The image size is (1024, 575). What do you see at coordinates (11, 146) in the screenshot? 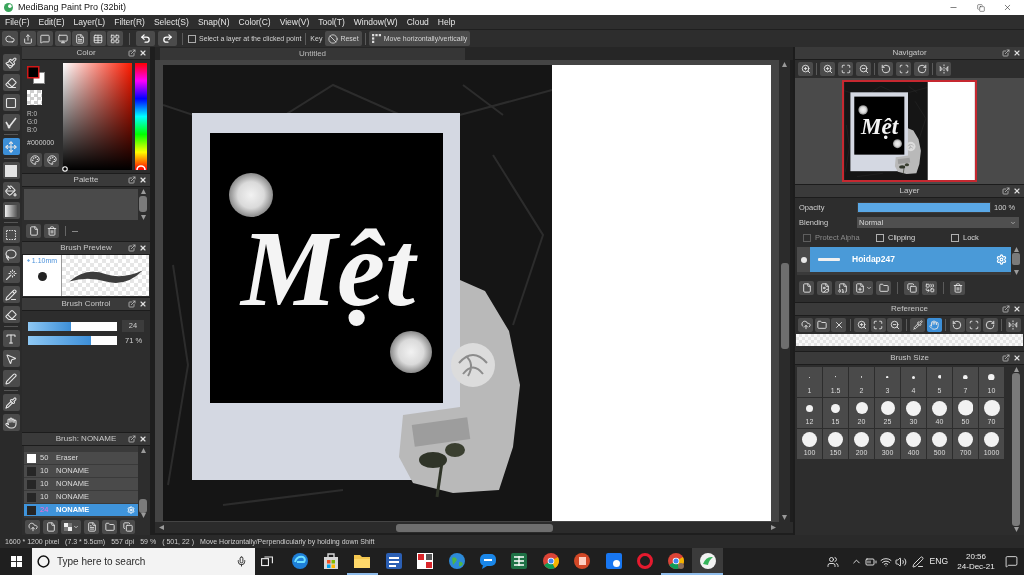
I see `move-tool-button` at bounding box center [11, 146].